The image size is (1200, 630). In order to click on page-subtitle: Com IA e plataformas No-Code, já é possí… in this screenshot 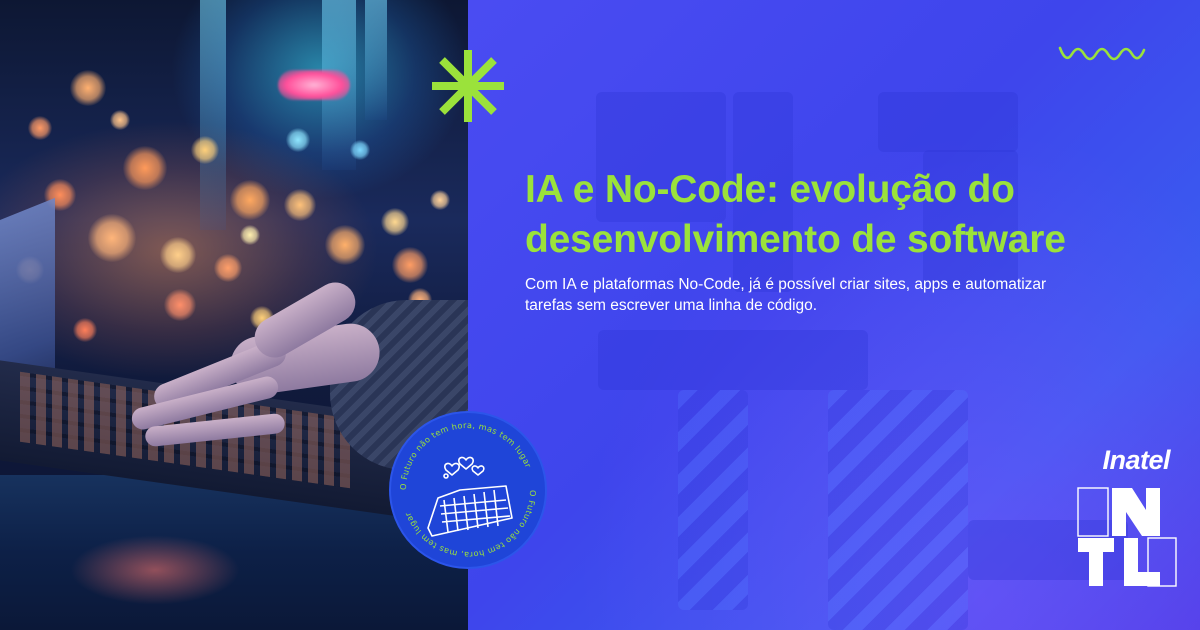, I will do `click(786, 295)`.